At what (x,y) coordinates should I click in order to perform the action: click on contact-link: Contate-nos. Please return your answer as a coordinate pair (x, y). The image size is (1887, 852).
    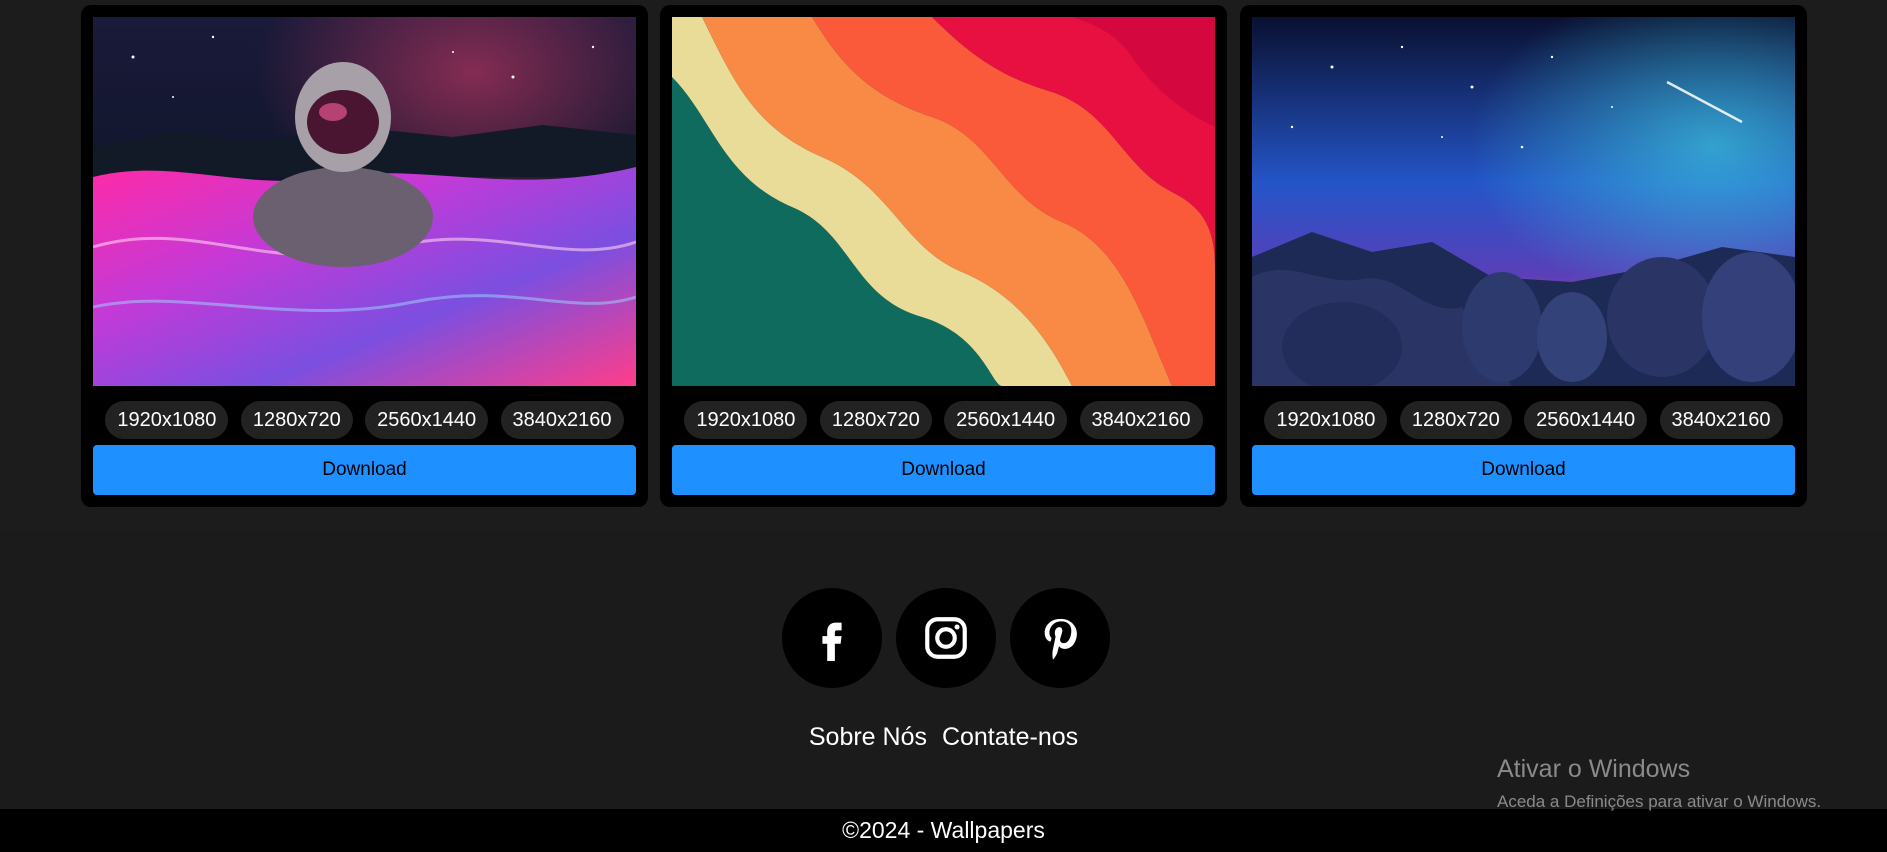
    Looking at the image, I should click on (1010, 737).